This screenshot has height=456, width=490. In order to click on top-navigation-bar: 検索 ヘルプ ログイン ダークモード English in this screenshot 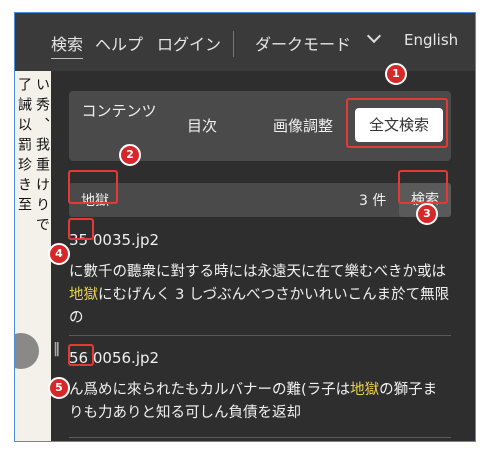, I will do `click(245, 42)`.